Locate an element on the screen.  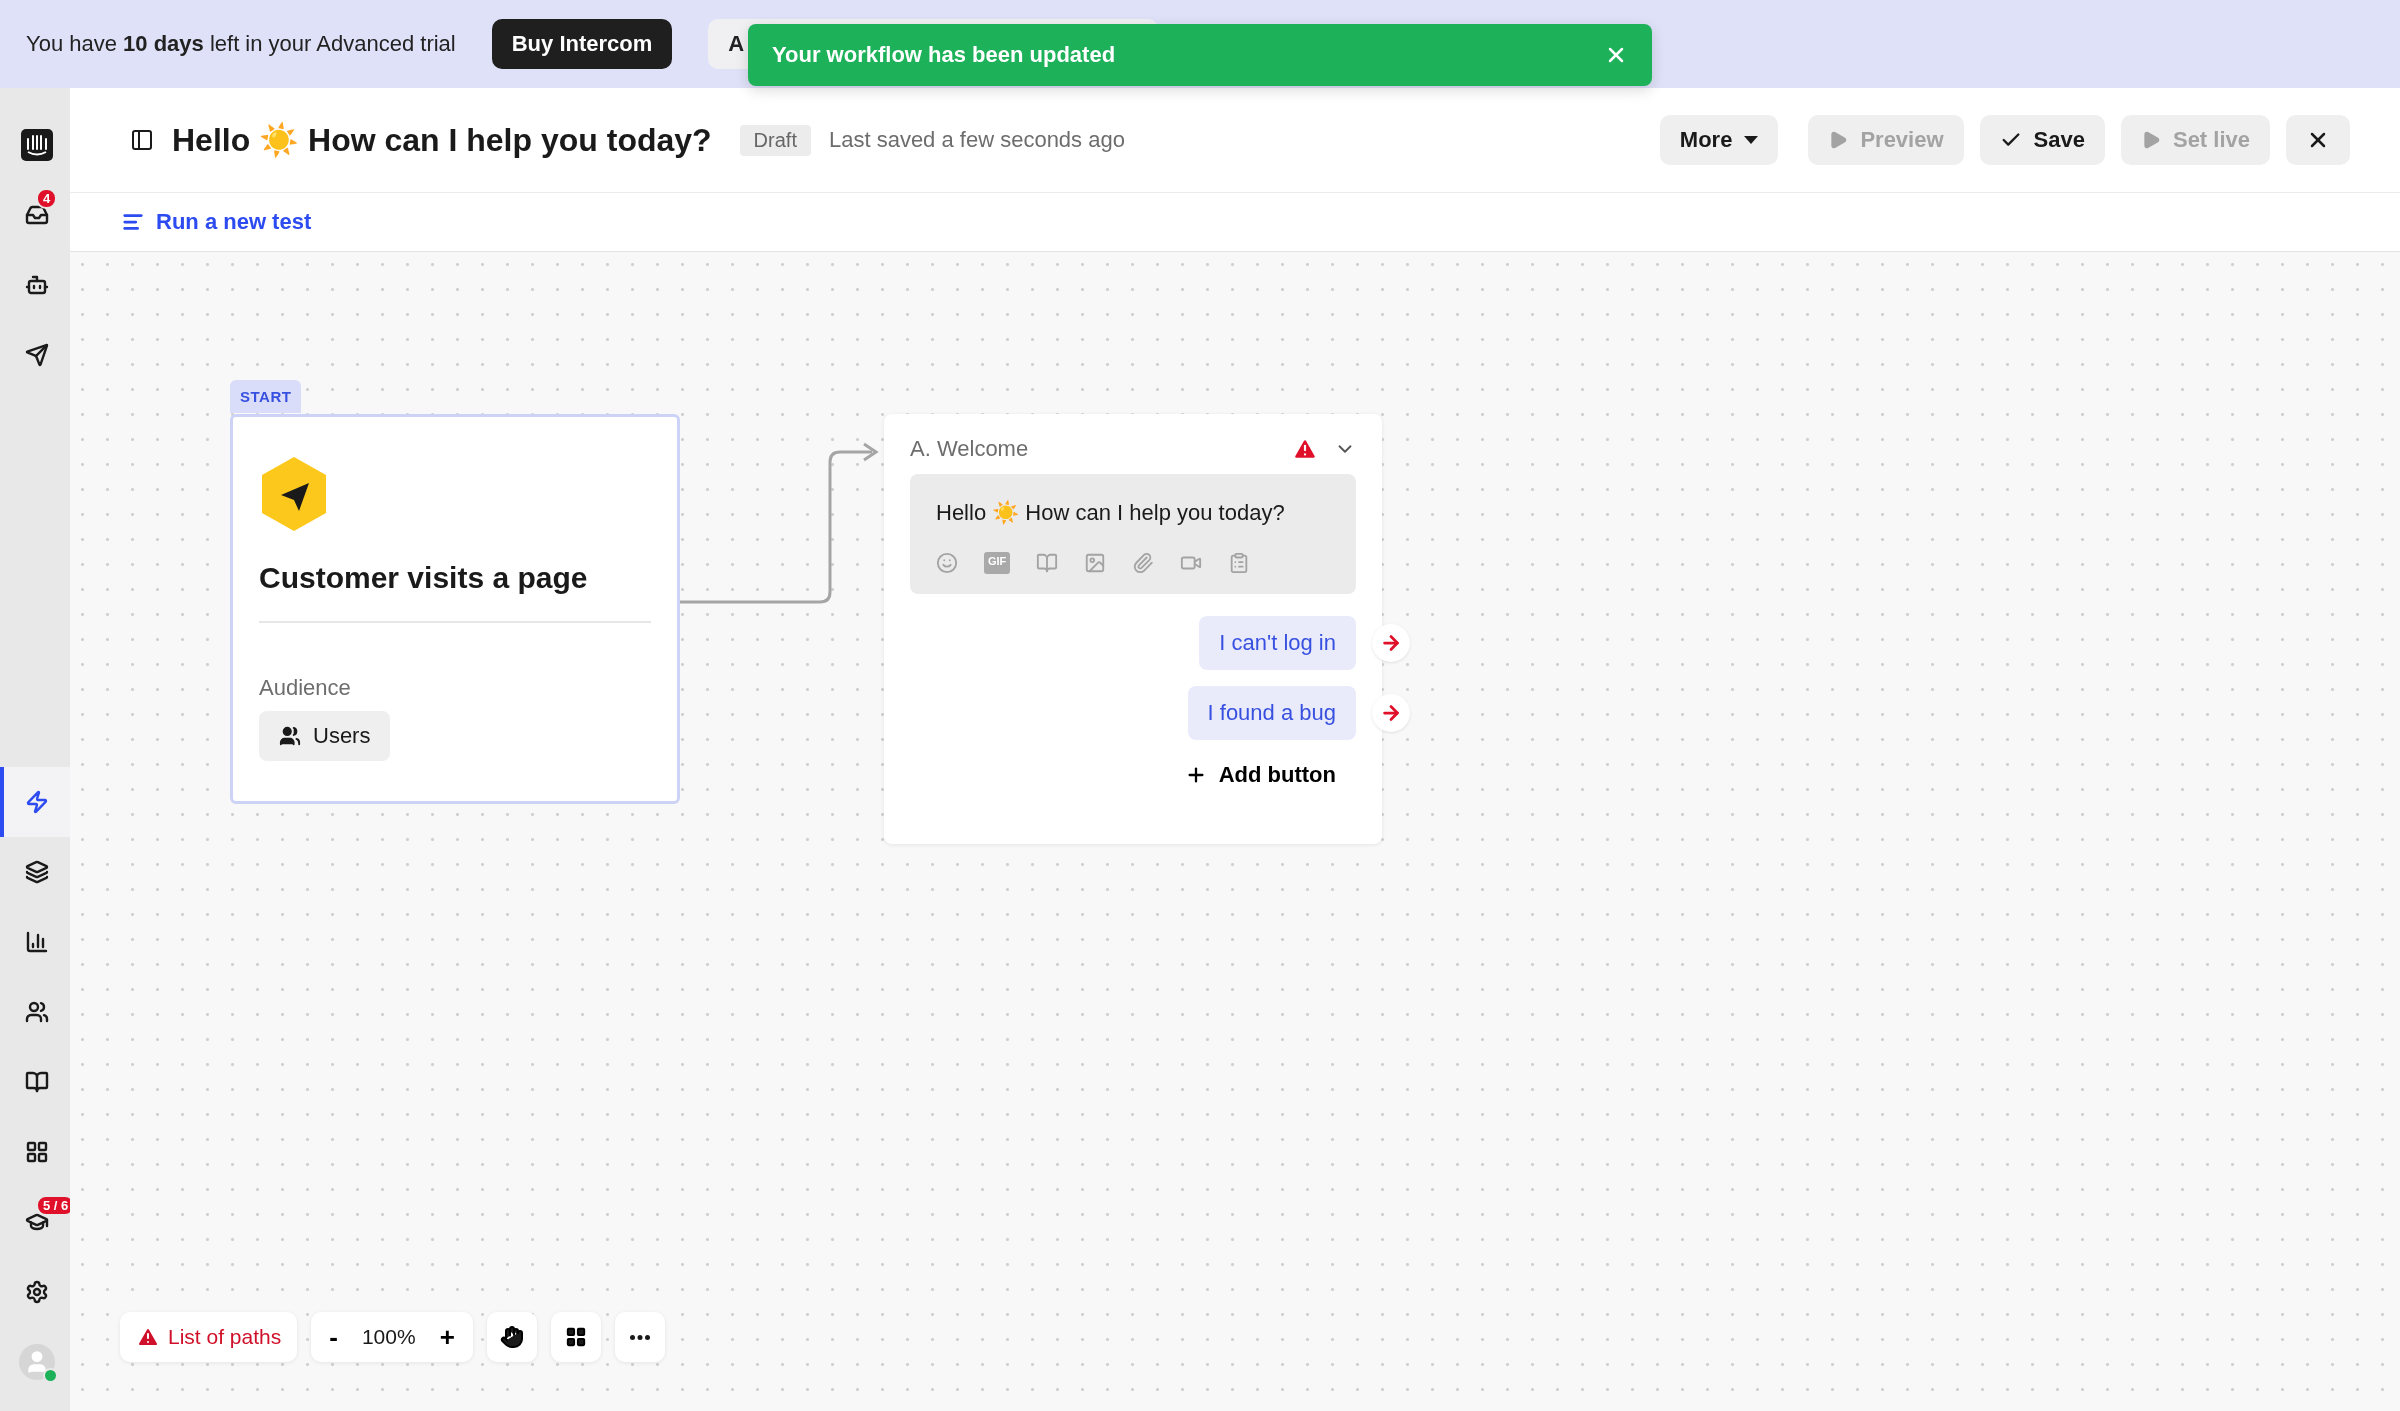
action-button: More is located at coordinates (1719, 140).